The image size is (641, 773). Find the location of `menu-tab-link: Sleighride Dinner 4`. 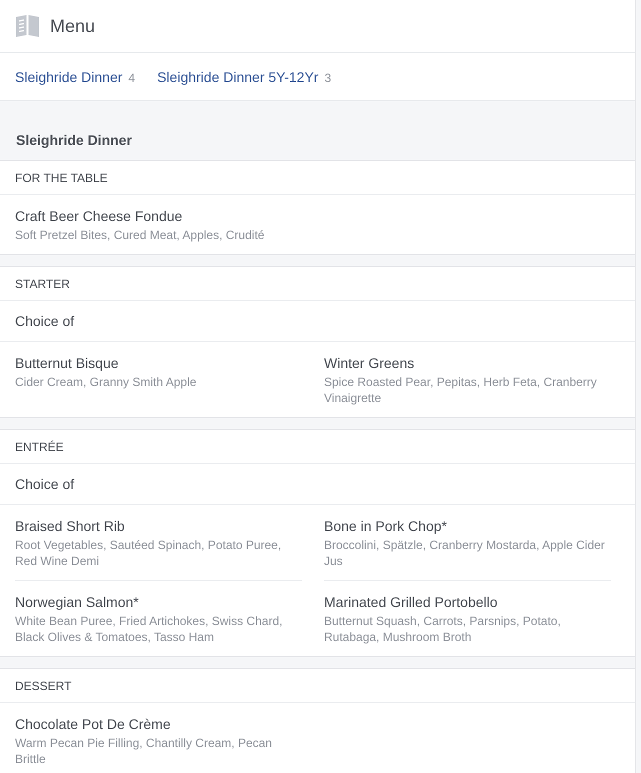

menu-tab-link: Sleighride Dinner 4 is located at coordinates (75, 77).